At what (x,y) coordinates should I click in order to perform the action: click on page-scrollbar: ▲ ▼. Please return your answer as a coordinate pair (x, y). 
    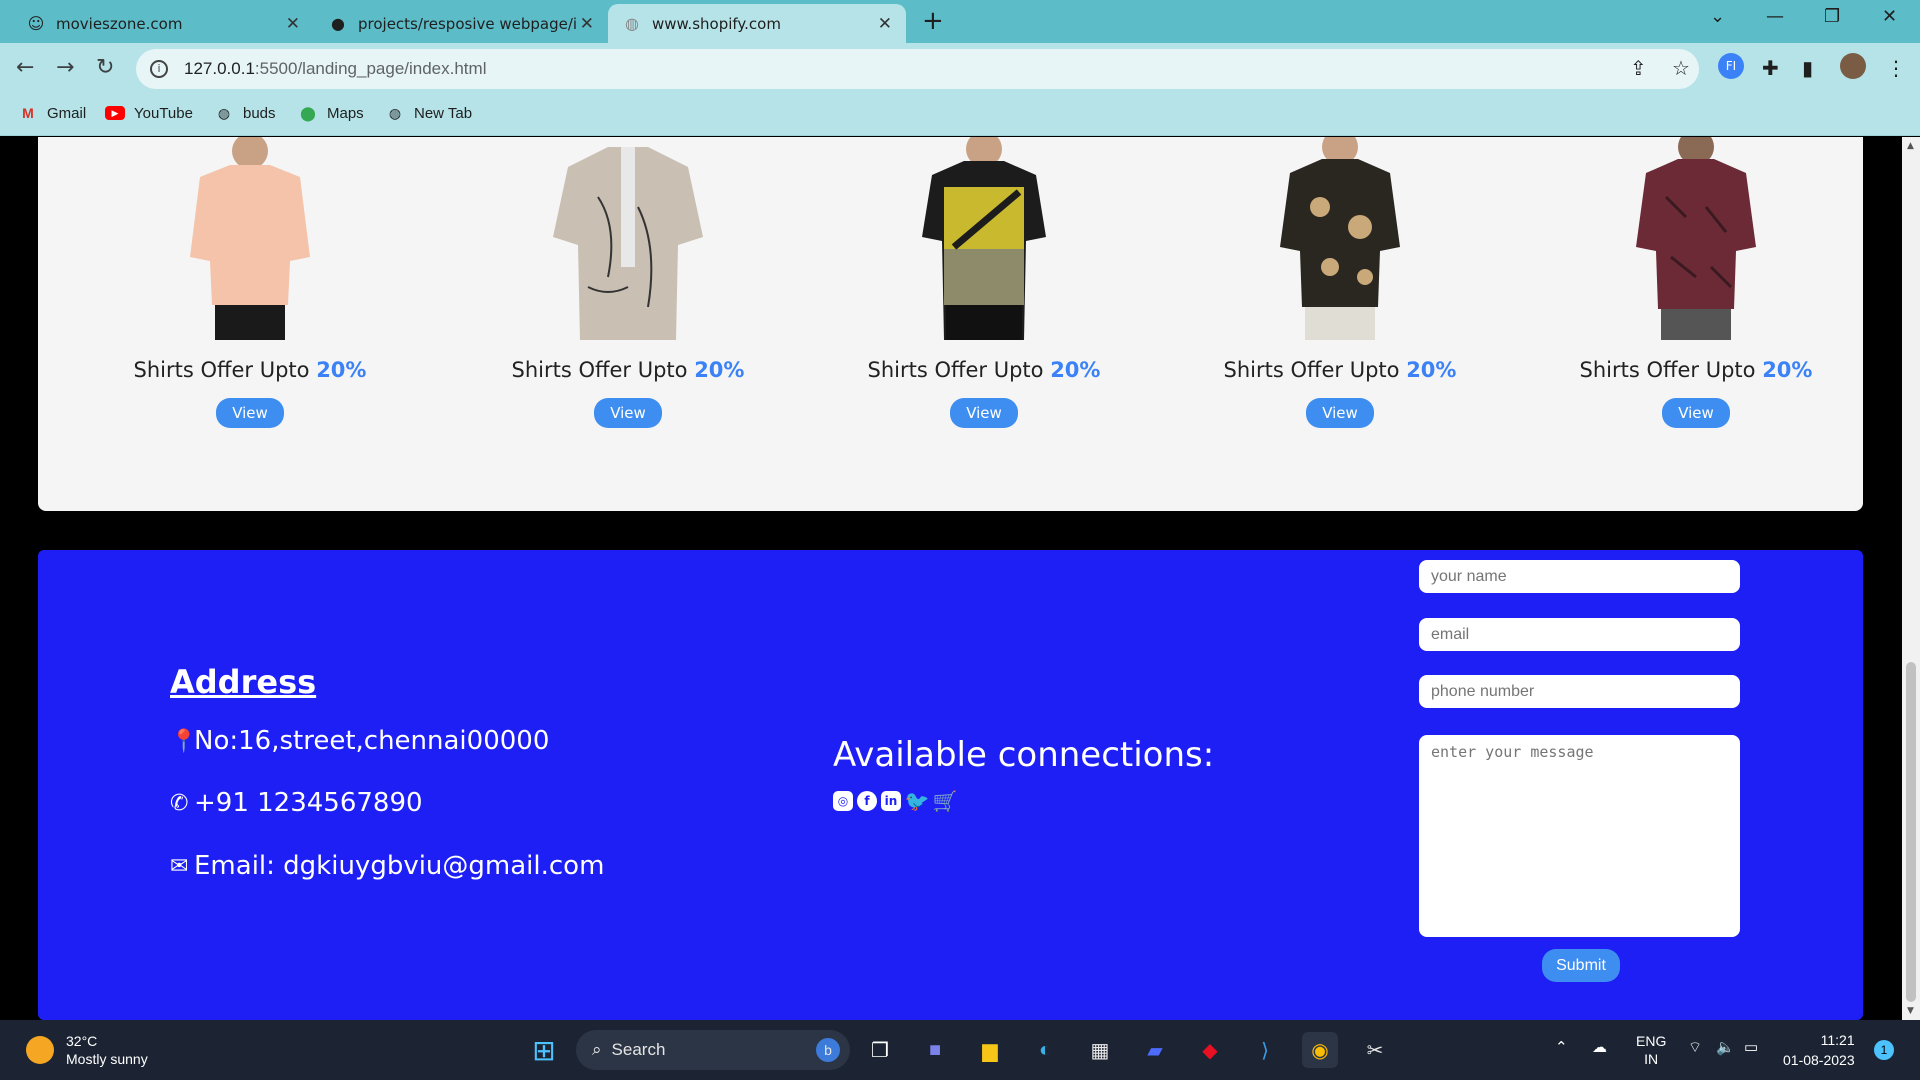
    Looking at the image, I should click on (1911, 578).